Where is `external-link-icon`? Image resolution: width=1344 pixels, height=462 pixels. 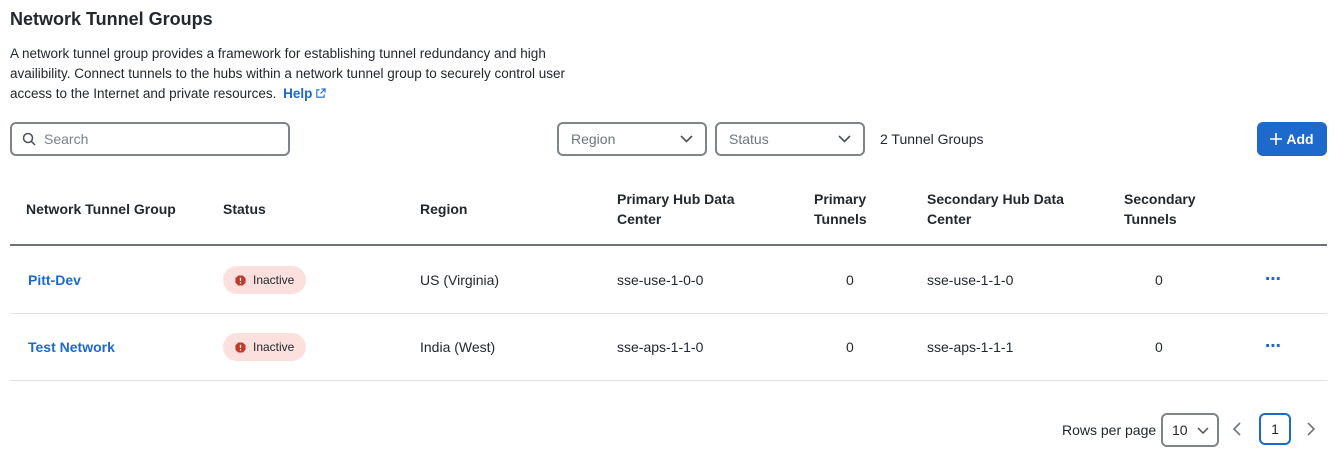
external-link-icon is located at coordinates (321, 93).